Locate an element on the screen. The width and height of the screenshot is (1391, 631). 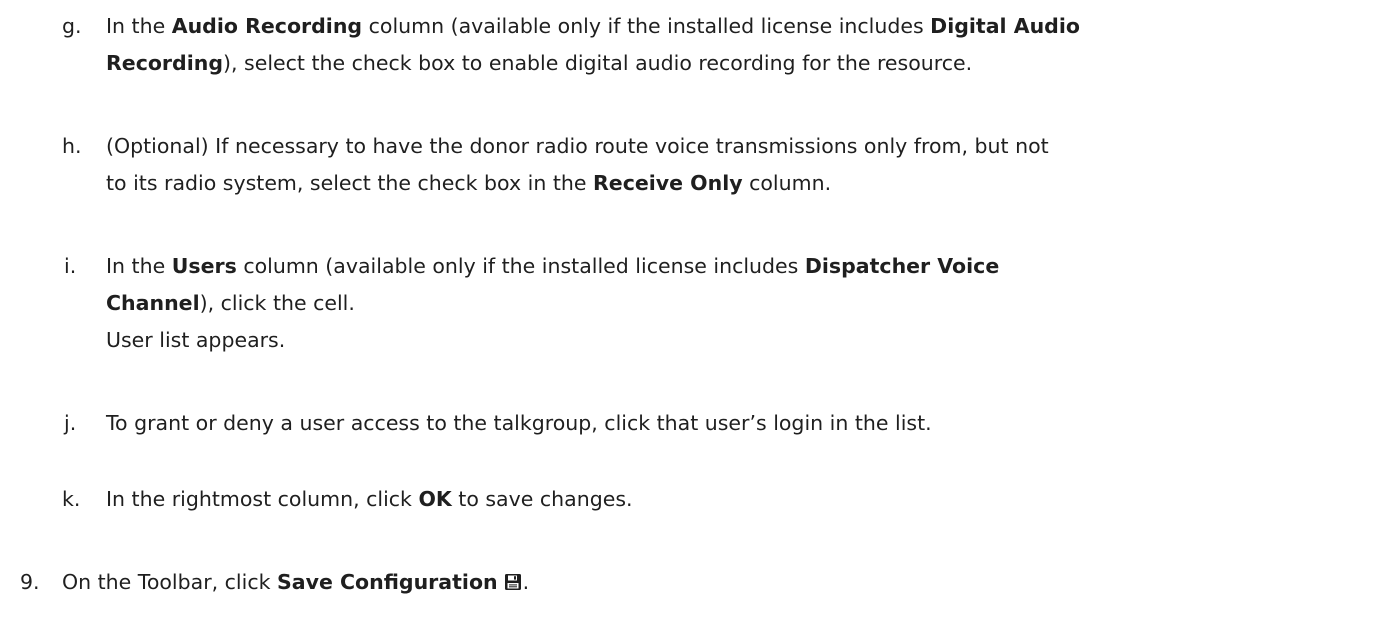
substep-marker: k. is located at coordinates (71, 499).